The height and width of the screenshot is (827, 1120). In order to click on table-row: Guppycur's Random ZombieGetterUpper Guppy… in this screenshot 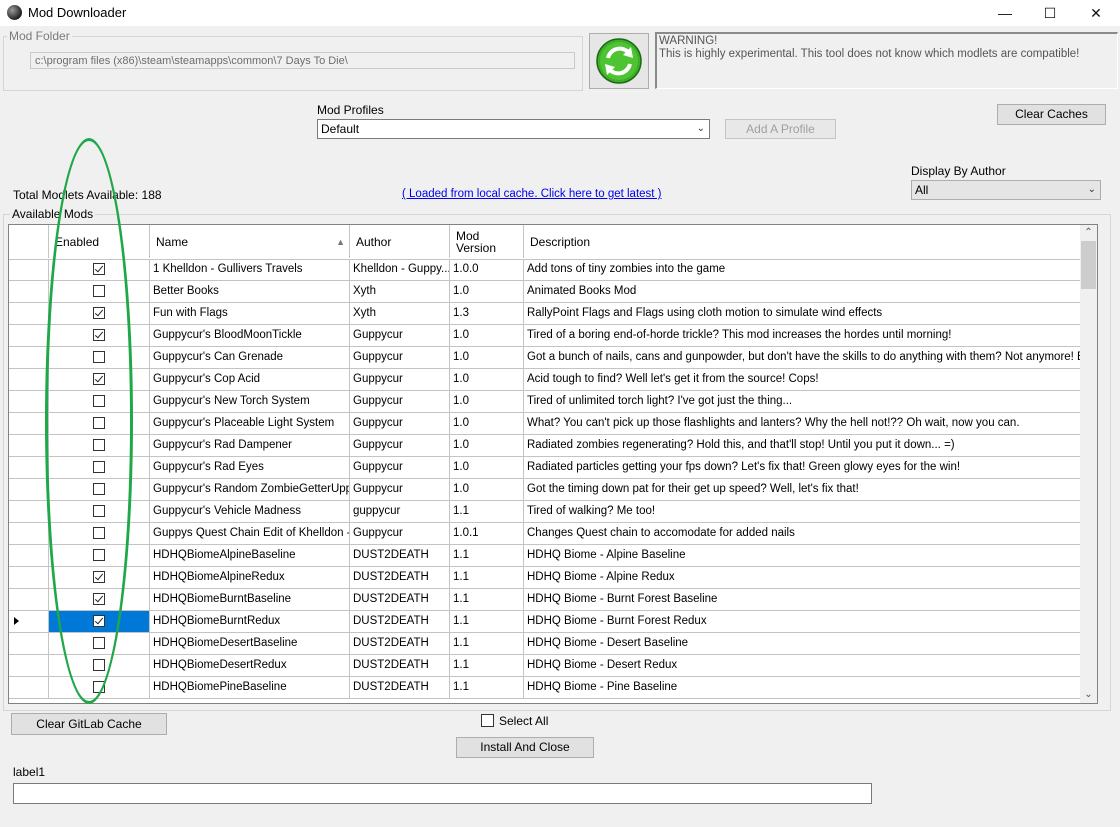, I will do `click(545, 490)`.